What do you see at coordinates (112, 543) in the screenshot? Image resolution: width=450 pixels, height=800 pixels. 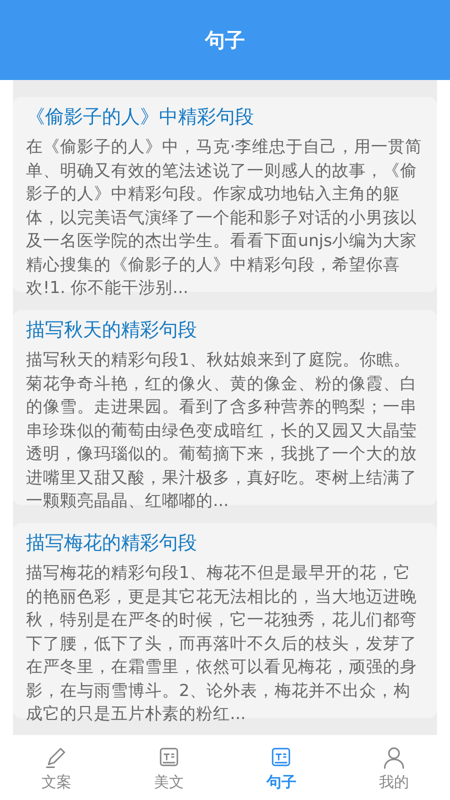 I see `article-title: 描写梅花的精彩句段` at bounding box center [112, 543].